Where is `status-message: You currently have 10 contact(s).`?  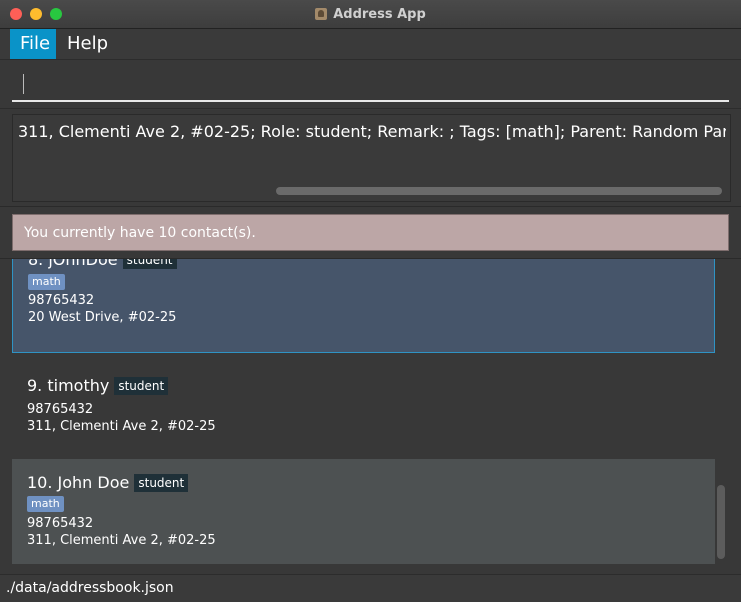 status-message: You currently have 10 contact(s). is located at coordinates (140, 233).